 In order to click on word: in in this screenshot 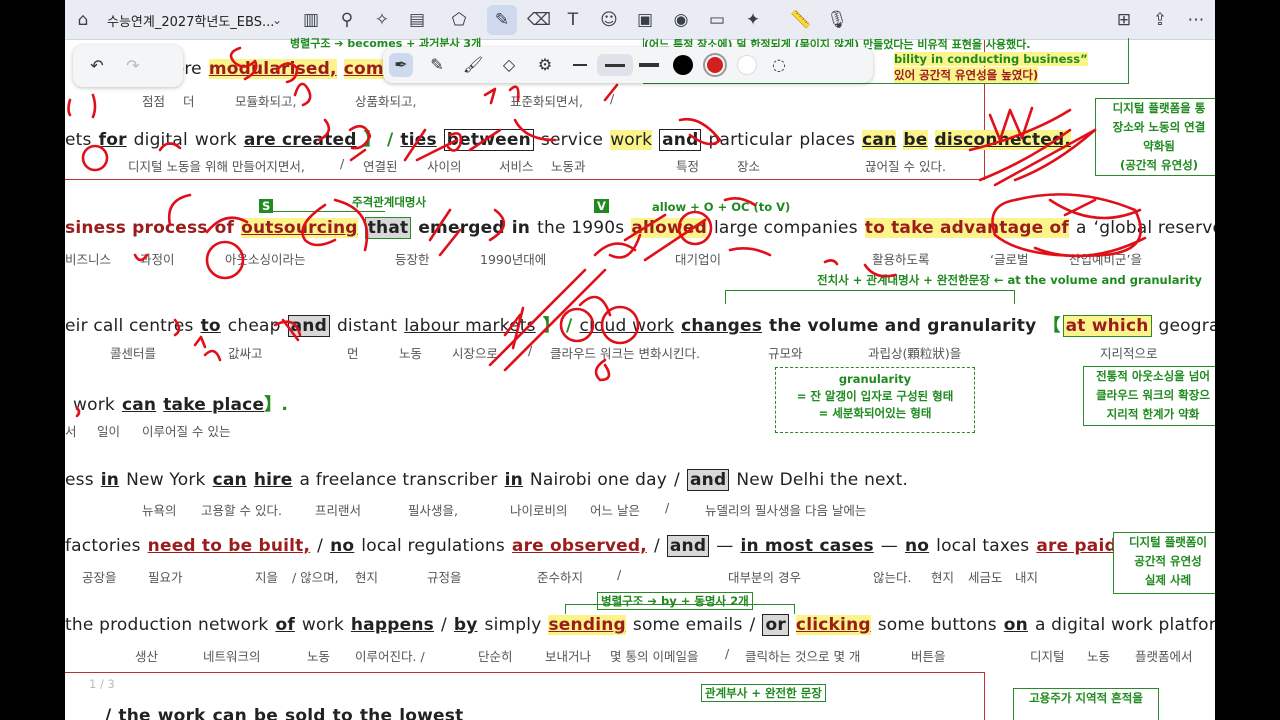, I will do `click(513, 480)`.